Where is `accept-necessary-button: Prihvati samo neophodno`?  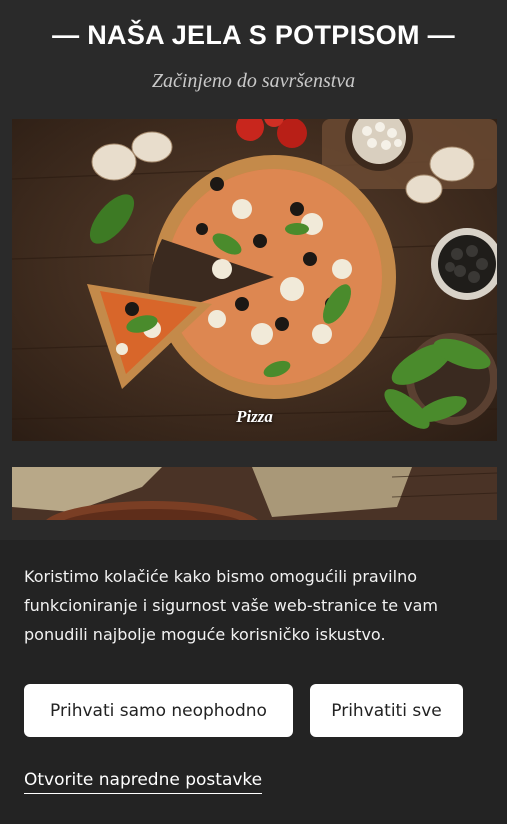 accept-necessary-button: Prihvati samo neophodno is located at coordinates (158, 710).